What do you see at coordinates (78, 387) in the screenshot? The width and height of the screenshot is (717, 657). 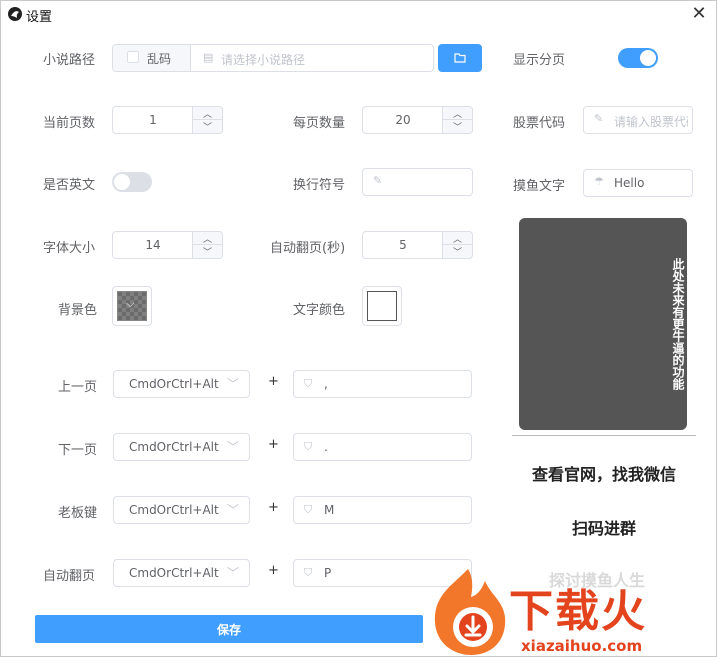 I see `shortcut-label-prev: 上一页` at bounding box center [78, 387].